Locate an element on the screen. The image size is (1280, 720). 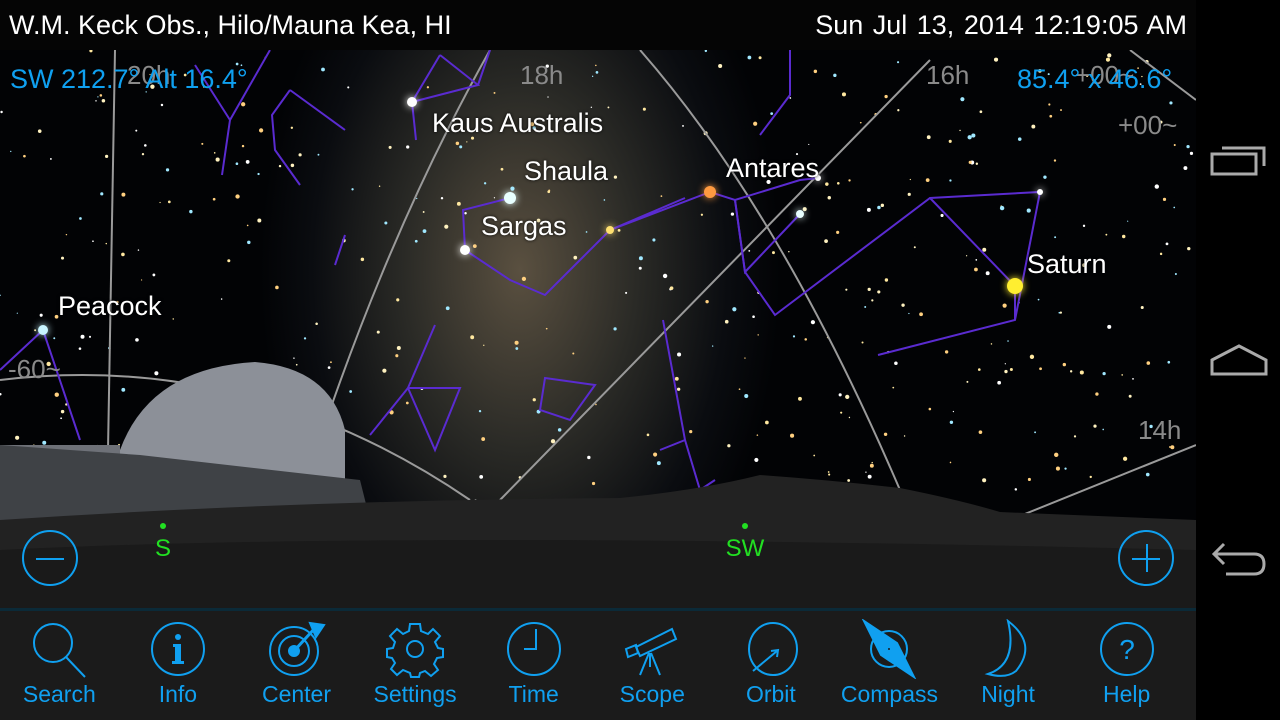
recent-apps-icon is located at coordinates (1239, 160).